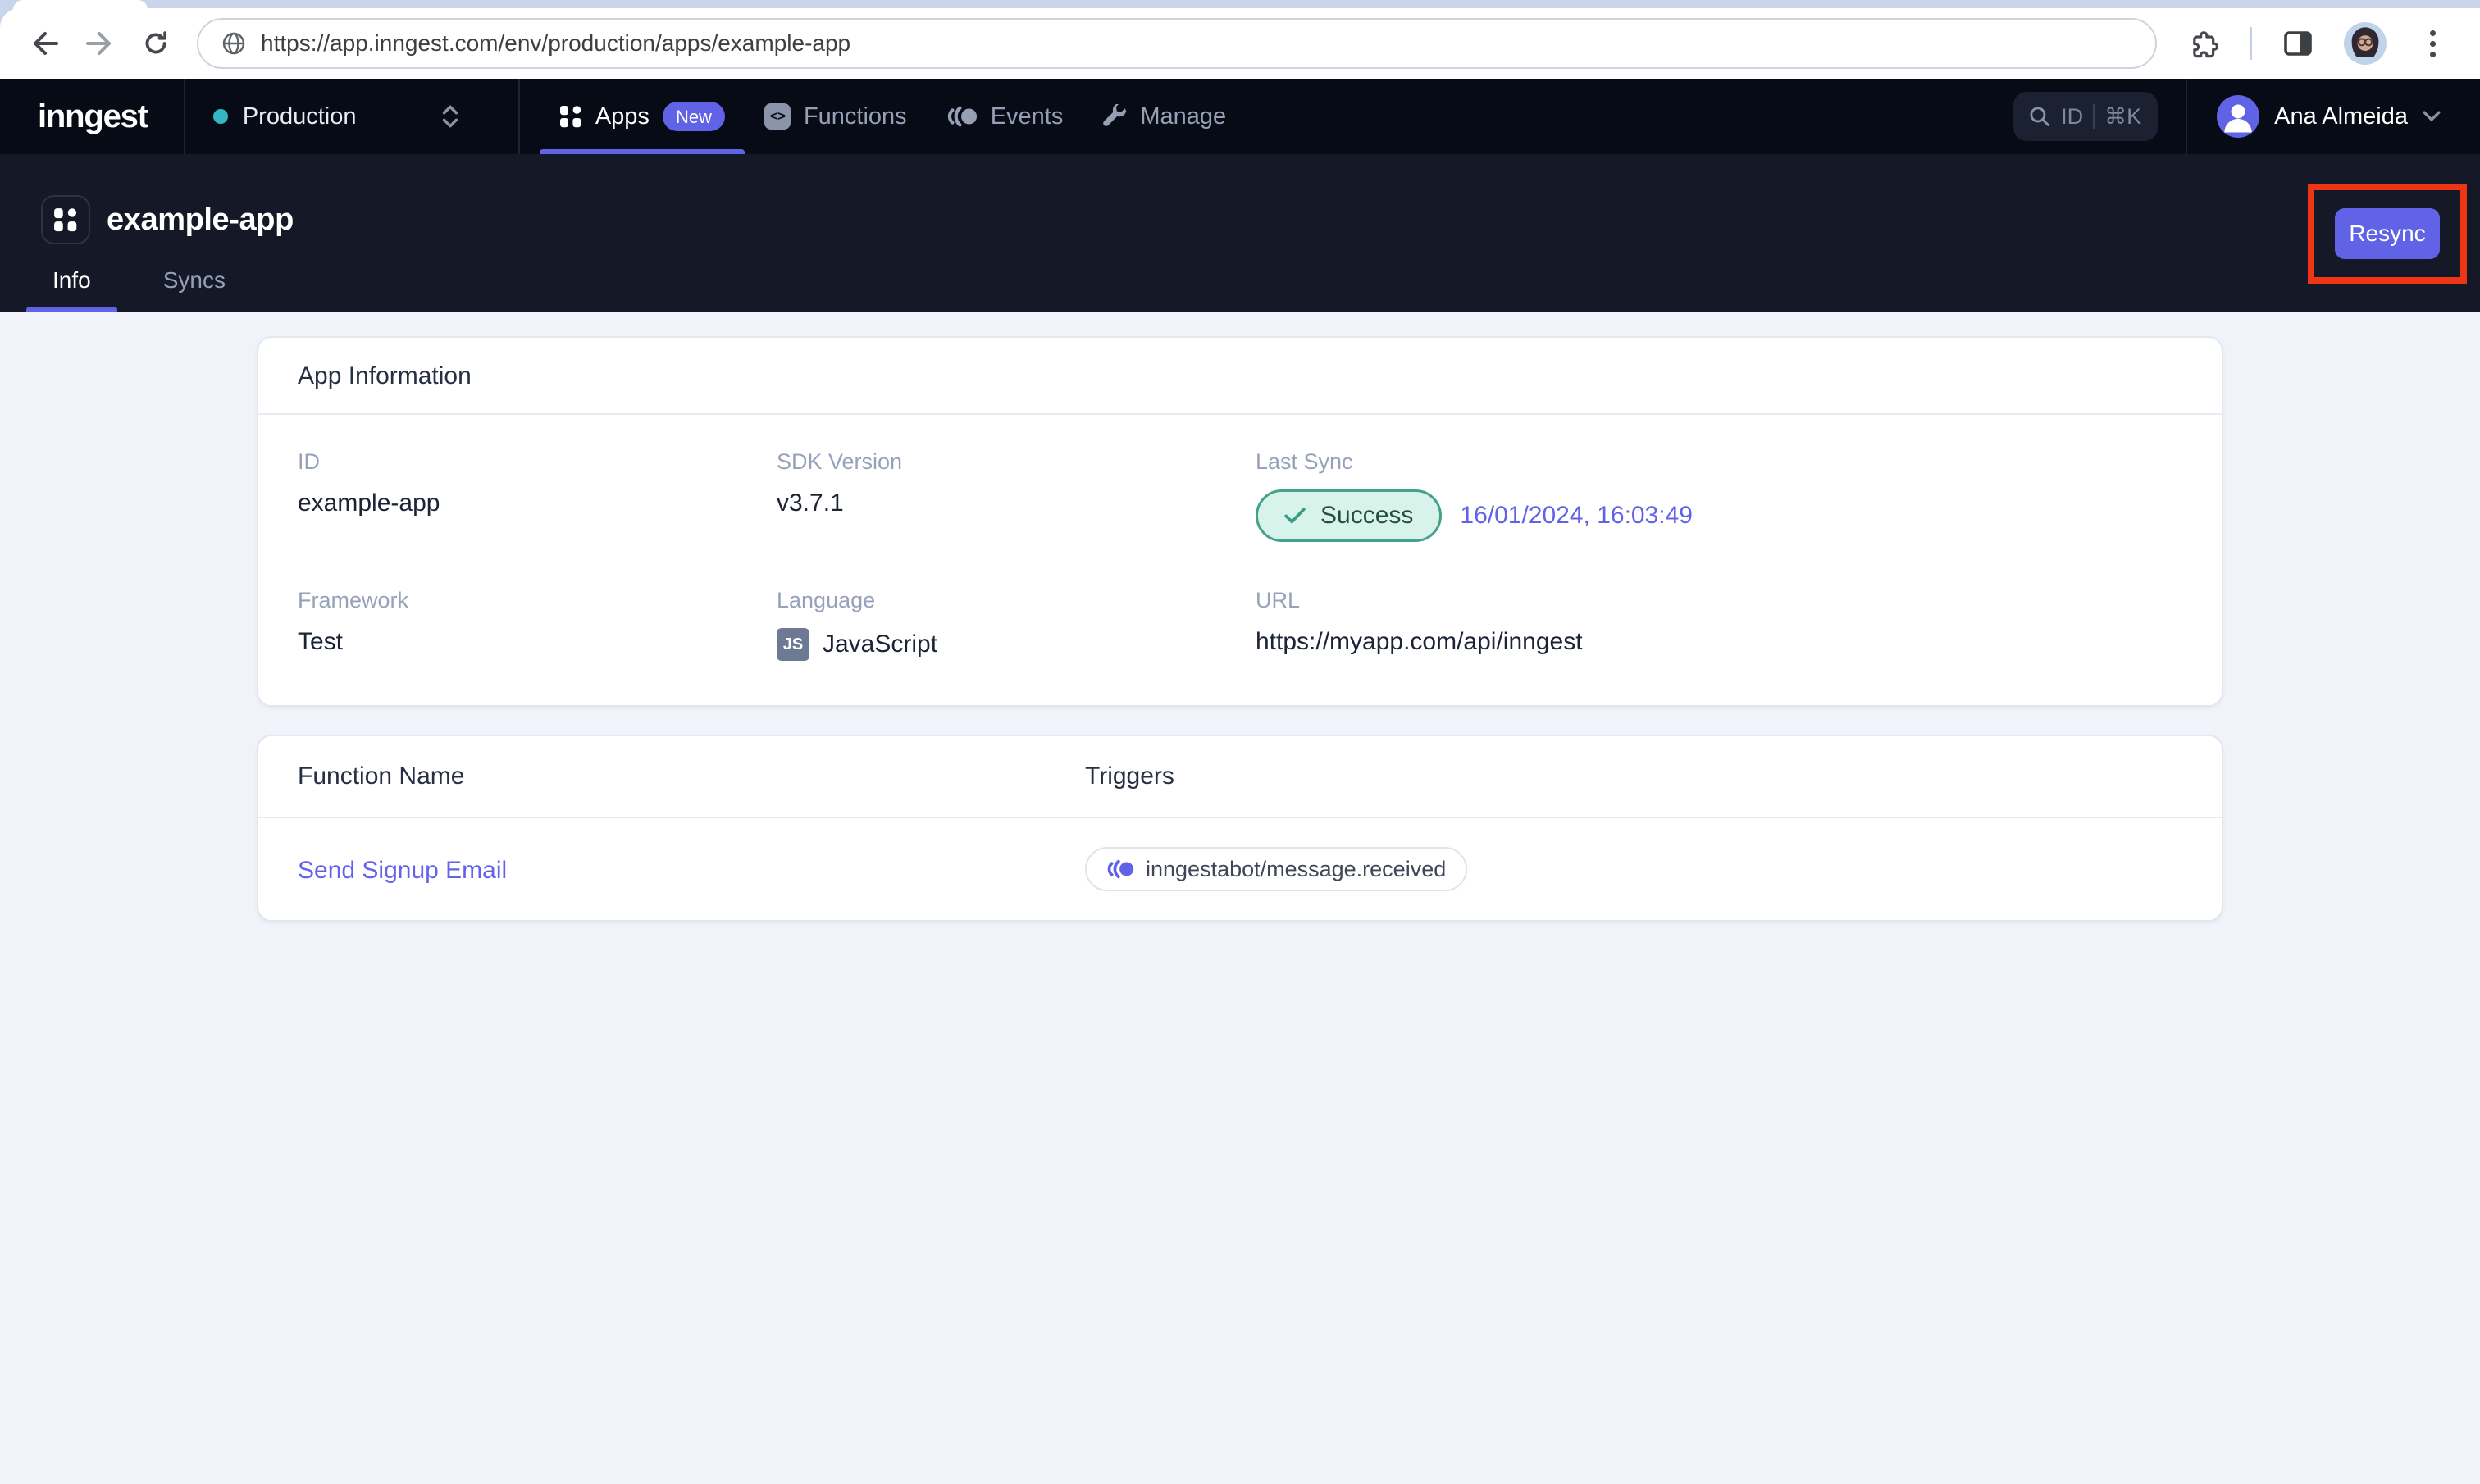 This screenshot has height=1484, width=2480. Describe the element at coordinates (1576, 516) in the screenshot. I see `last-sync-timestamp-link: 16/01/2024, 16:03:49` at that location.